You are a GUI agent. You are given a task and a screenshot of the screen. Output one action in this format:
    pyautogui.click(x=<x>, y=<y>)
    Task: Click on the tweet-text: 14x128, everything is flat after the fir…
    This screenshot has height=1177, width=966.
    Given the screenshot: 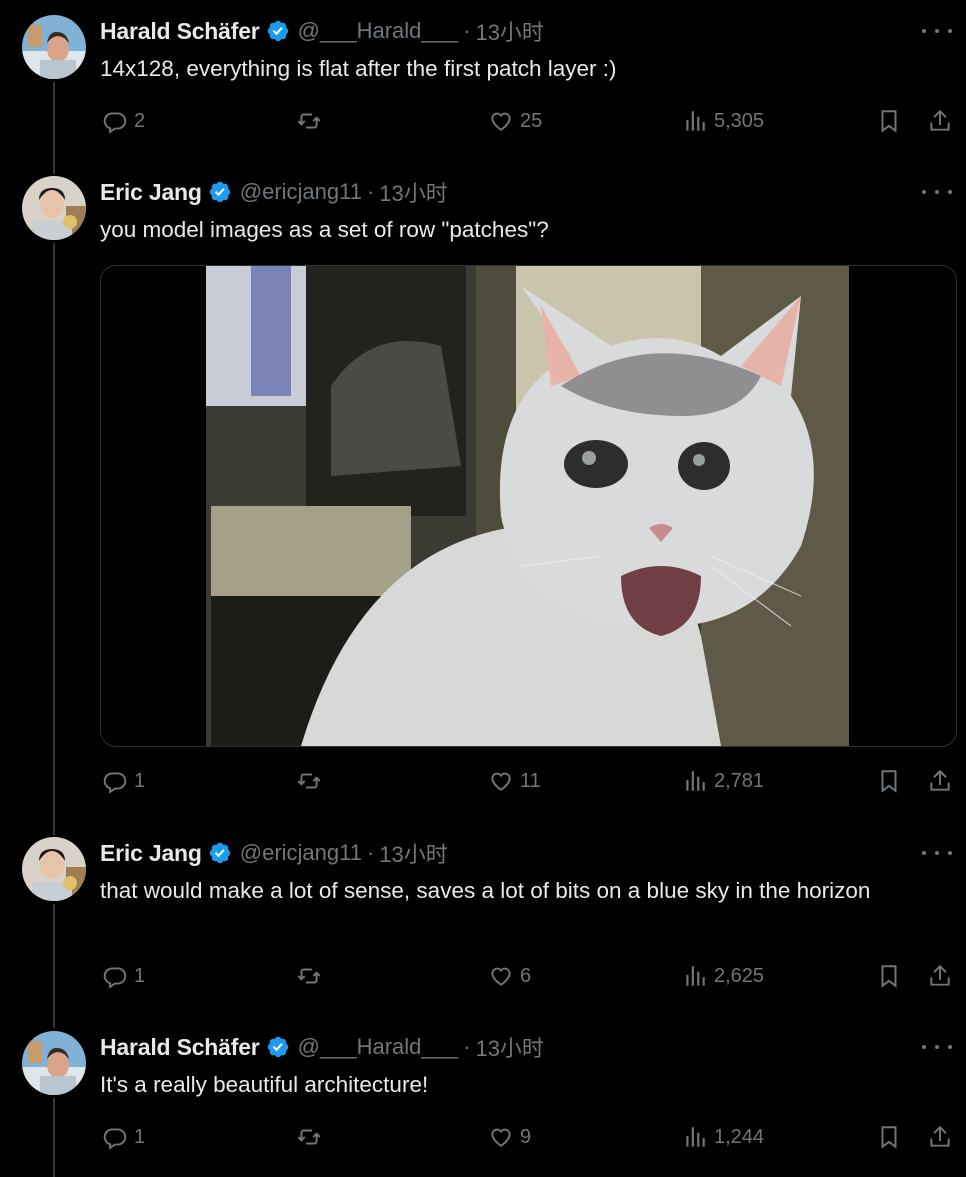 What is the action you would take?
    pyautogui.click(x=358, y=68)
    